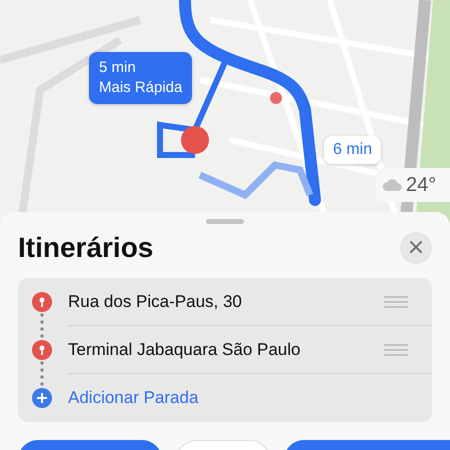 This screenshot has height=450, width=450. What do you see at coordinates (184, 350) in the screenshot?
I see `stop-name: Terminal Jabaquara São Paulo` at bounding box center [184, 350].